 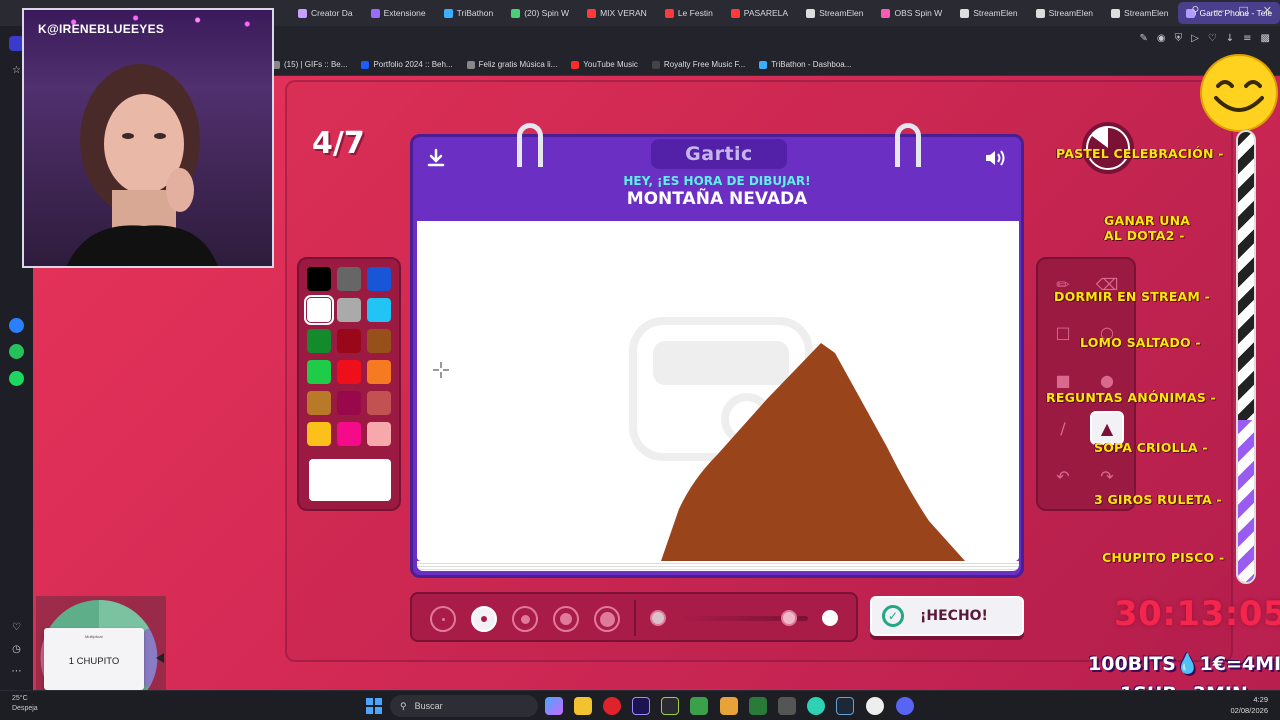 What do you see at coordinates (547, 13) in the screenshot?
I see `tab-label: (20) Spin W` at bounding box center [547, 13].